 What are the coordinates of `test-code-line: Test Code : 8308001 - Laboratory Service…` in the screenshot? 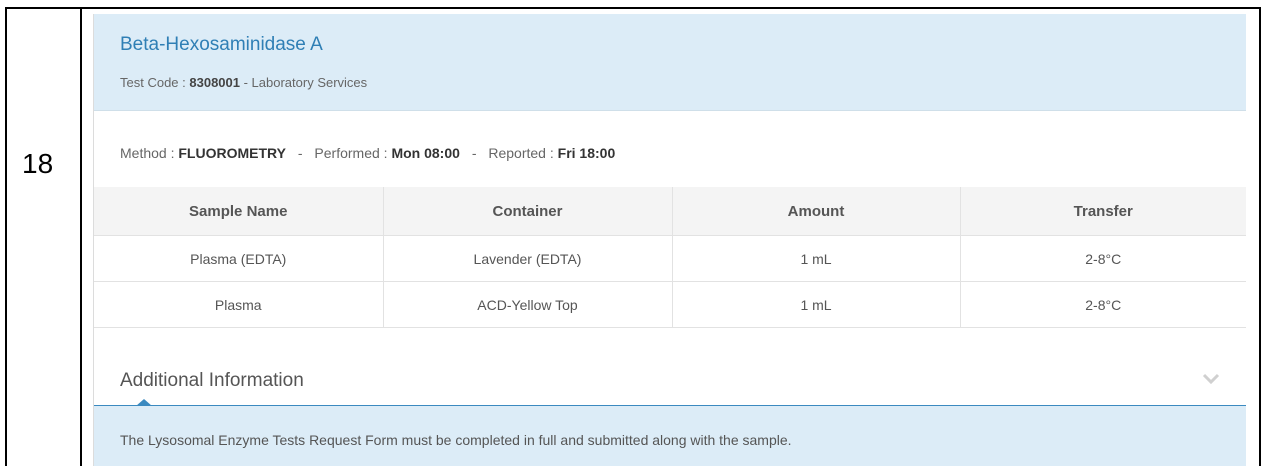 It's located at (243, 82).